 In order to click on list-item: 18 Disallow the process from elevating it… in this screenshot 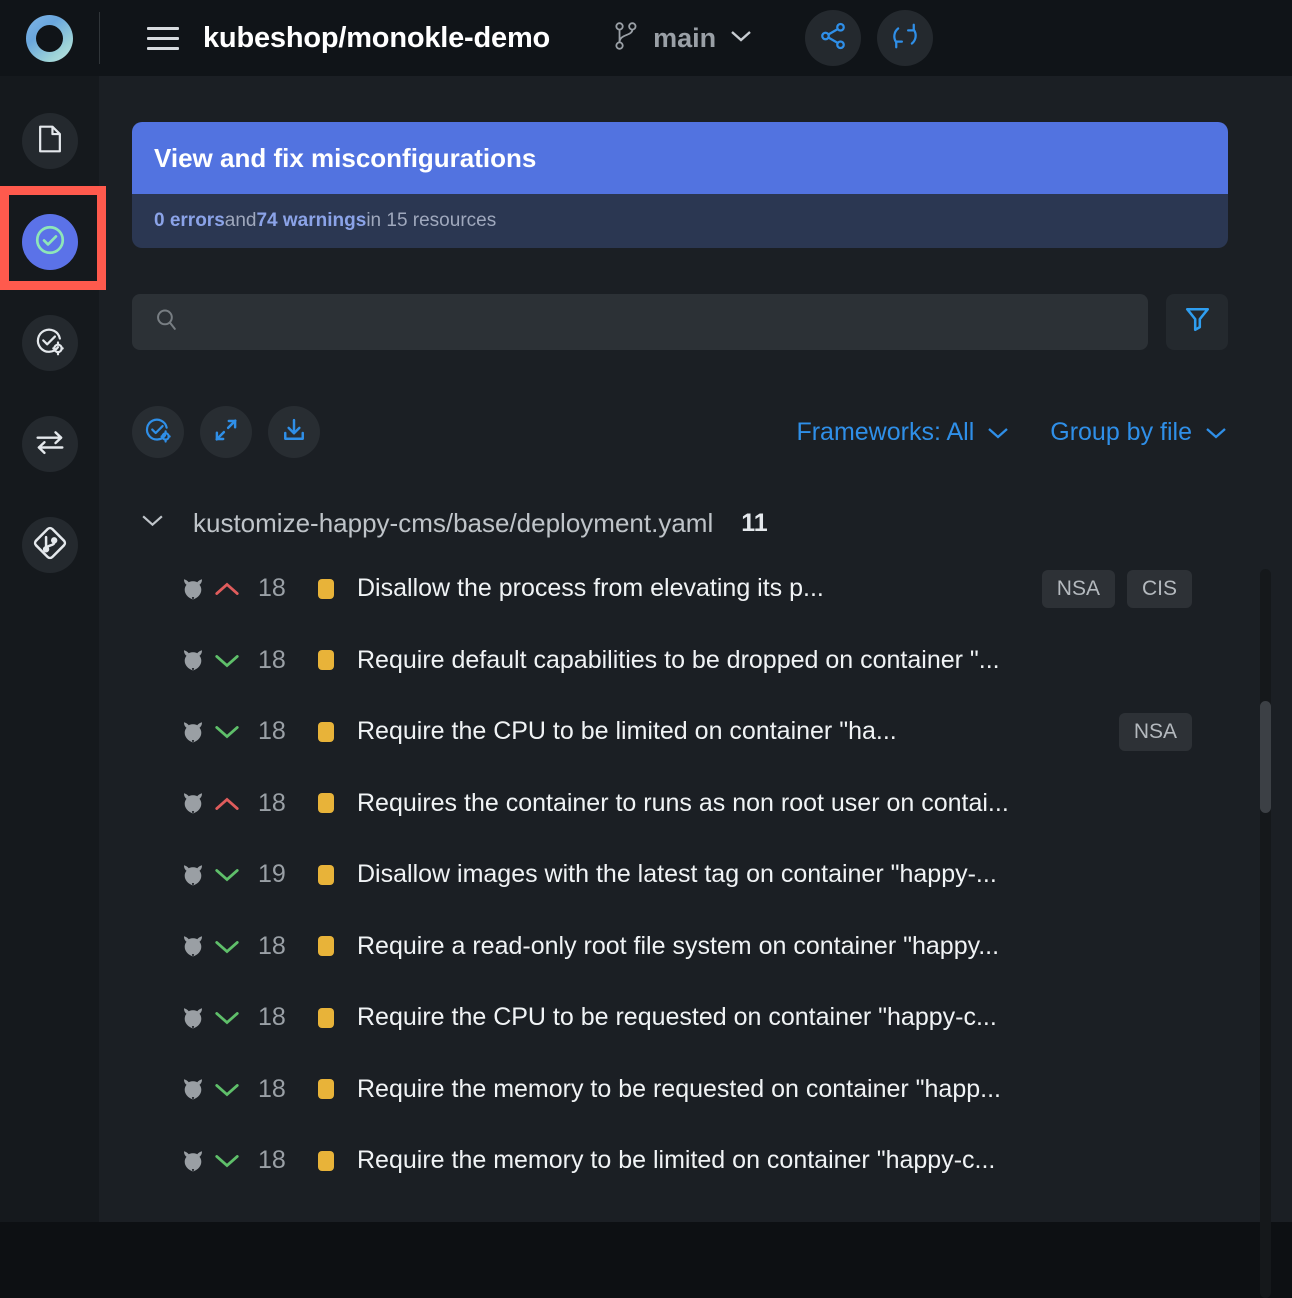, I will do `click(680, 589)`.